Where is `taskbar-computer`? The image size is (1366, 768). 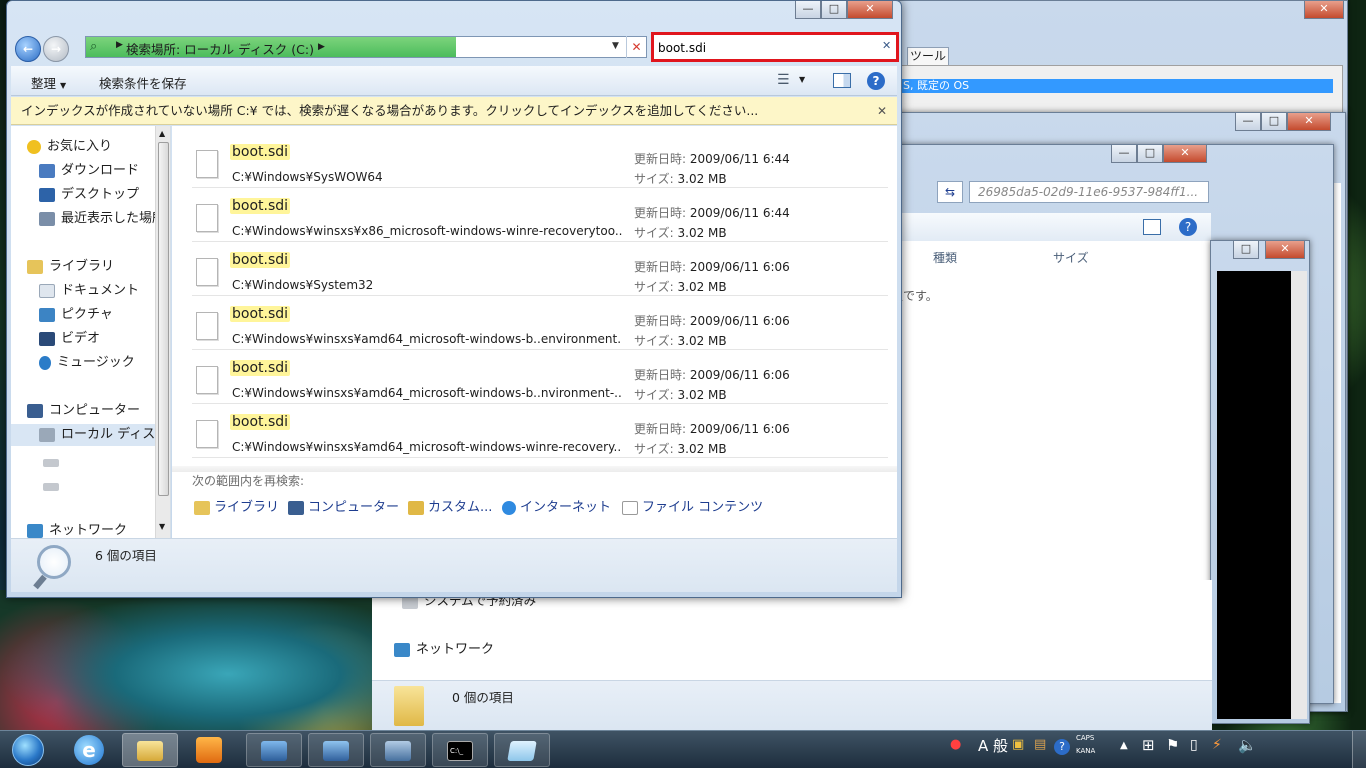 taskbar-computer is located at coordinates (274, 750).